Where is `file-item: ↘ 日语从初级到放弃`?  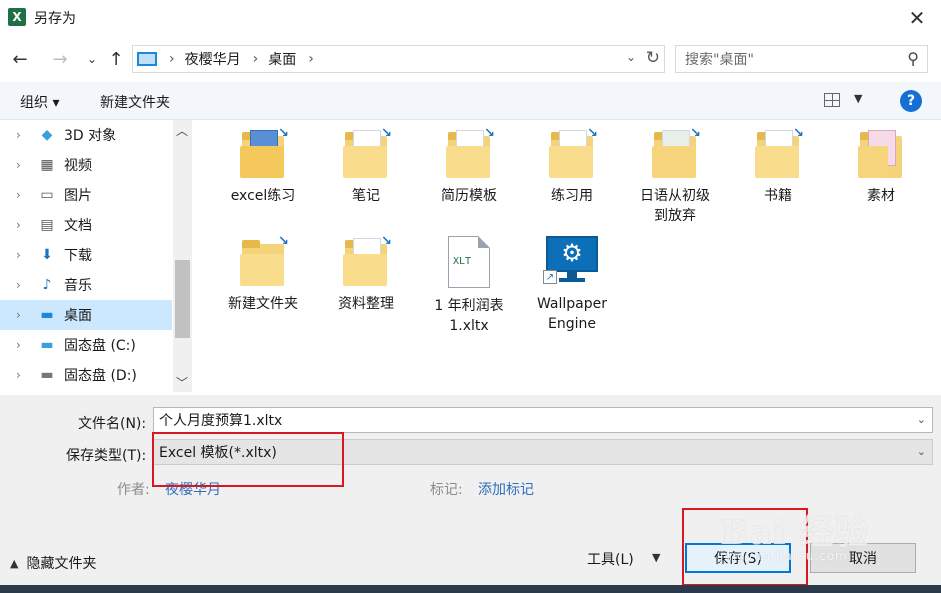
file-item: ↘ 日语从初级到放弃 is located at coordinates (675, 173).